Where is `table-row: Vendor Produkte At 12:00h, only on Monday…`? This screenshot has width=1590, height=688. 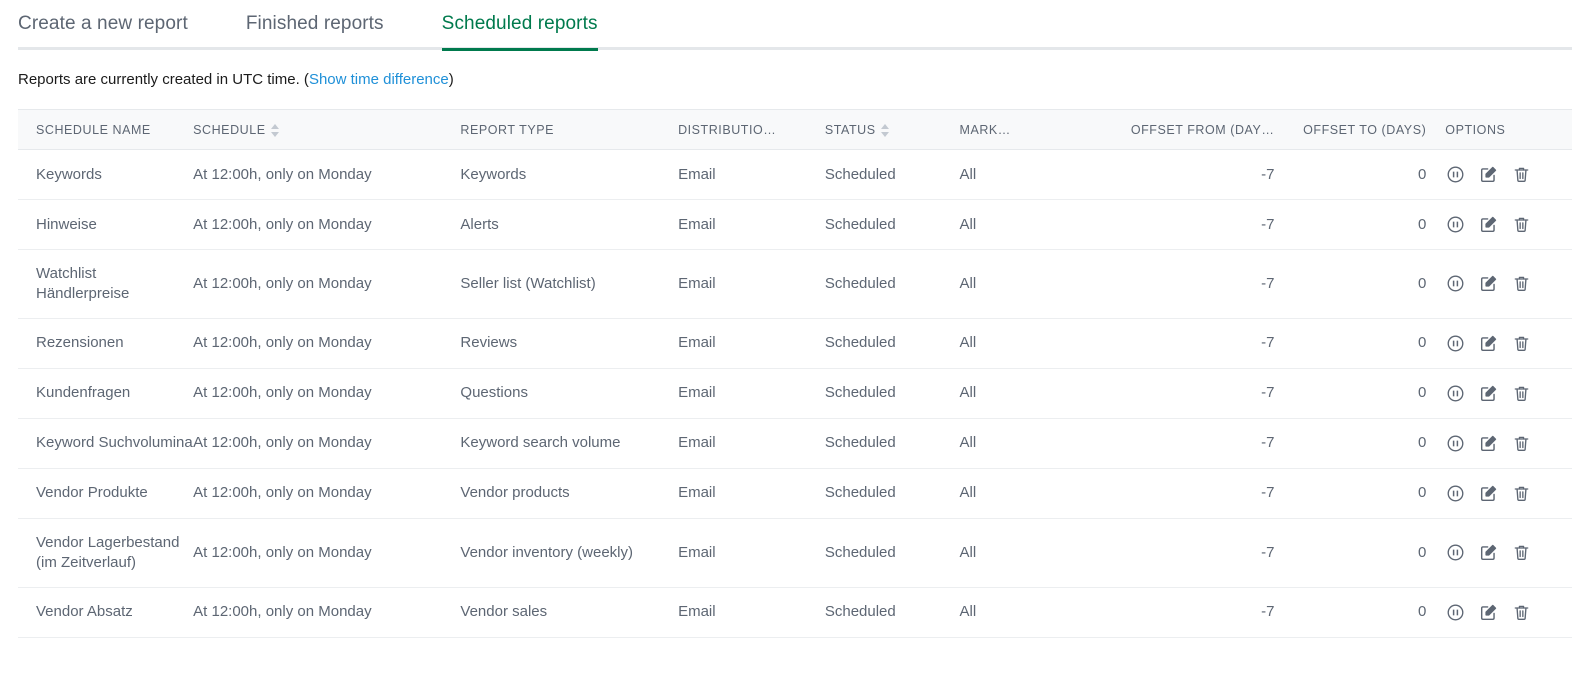 table-row: Vendor Produkte At 12:00h, only on Monday… is located at coordinates (795, 493).